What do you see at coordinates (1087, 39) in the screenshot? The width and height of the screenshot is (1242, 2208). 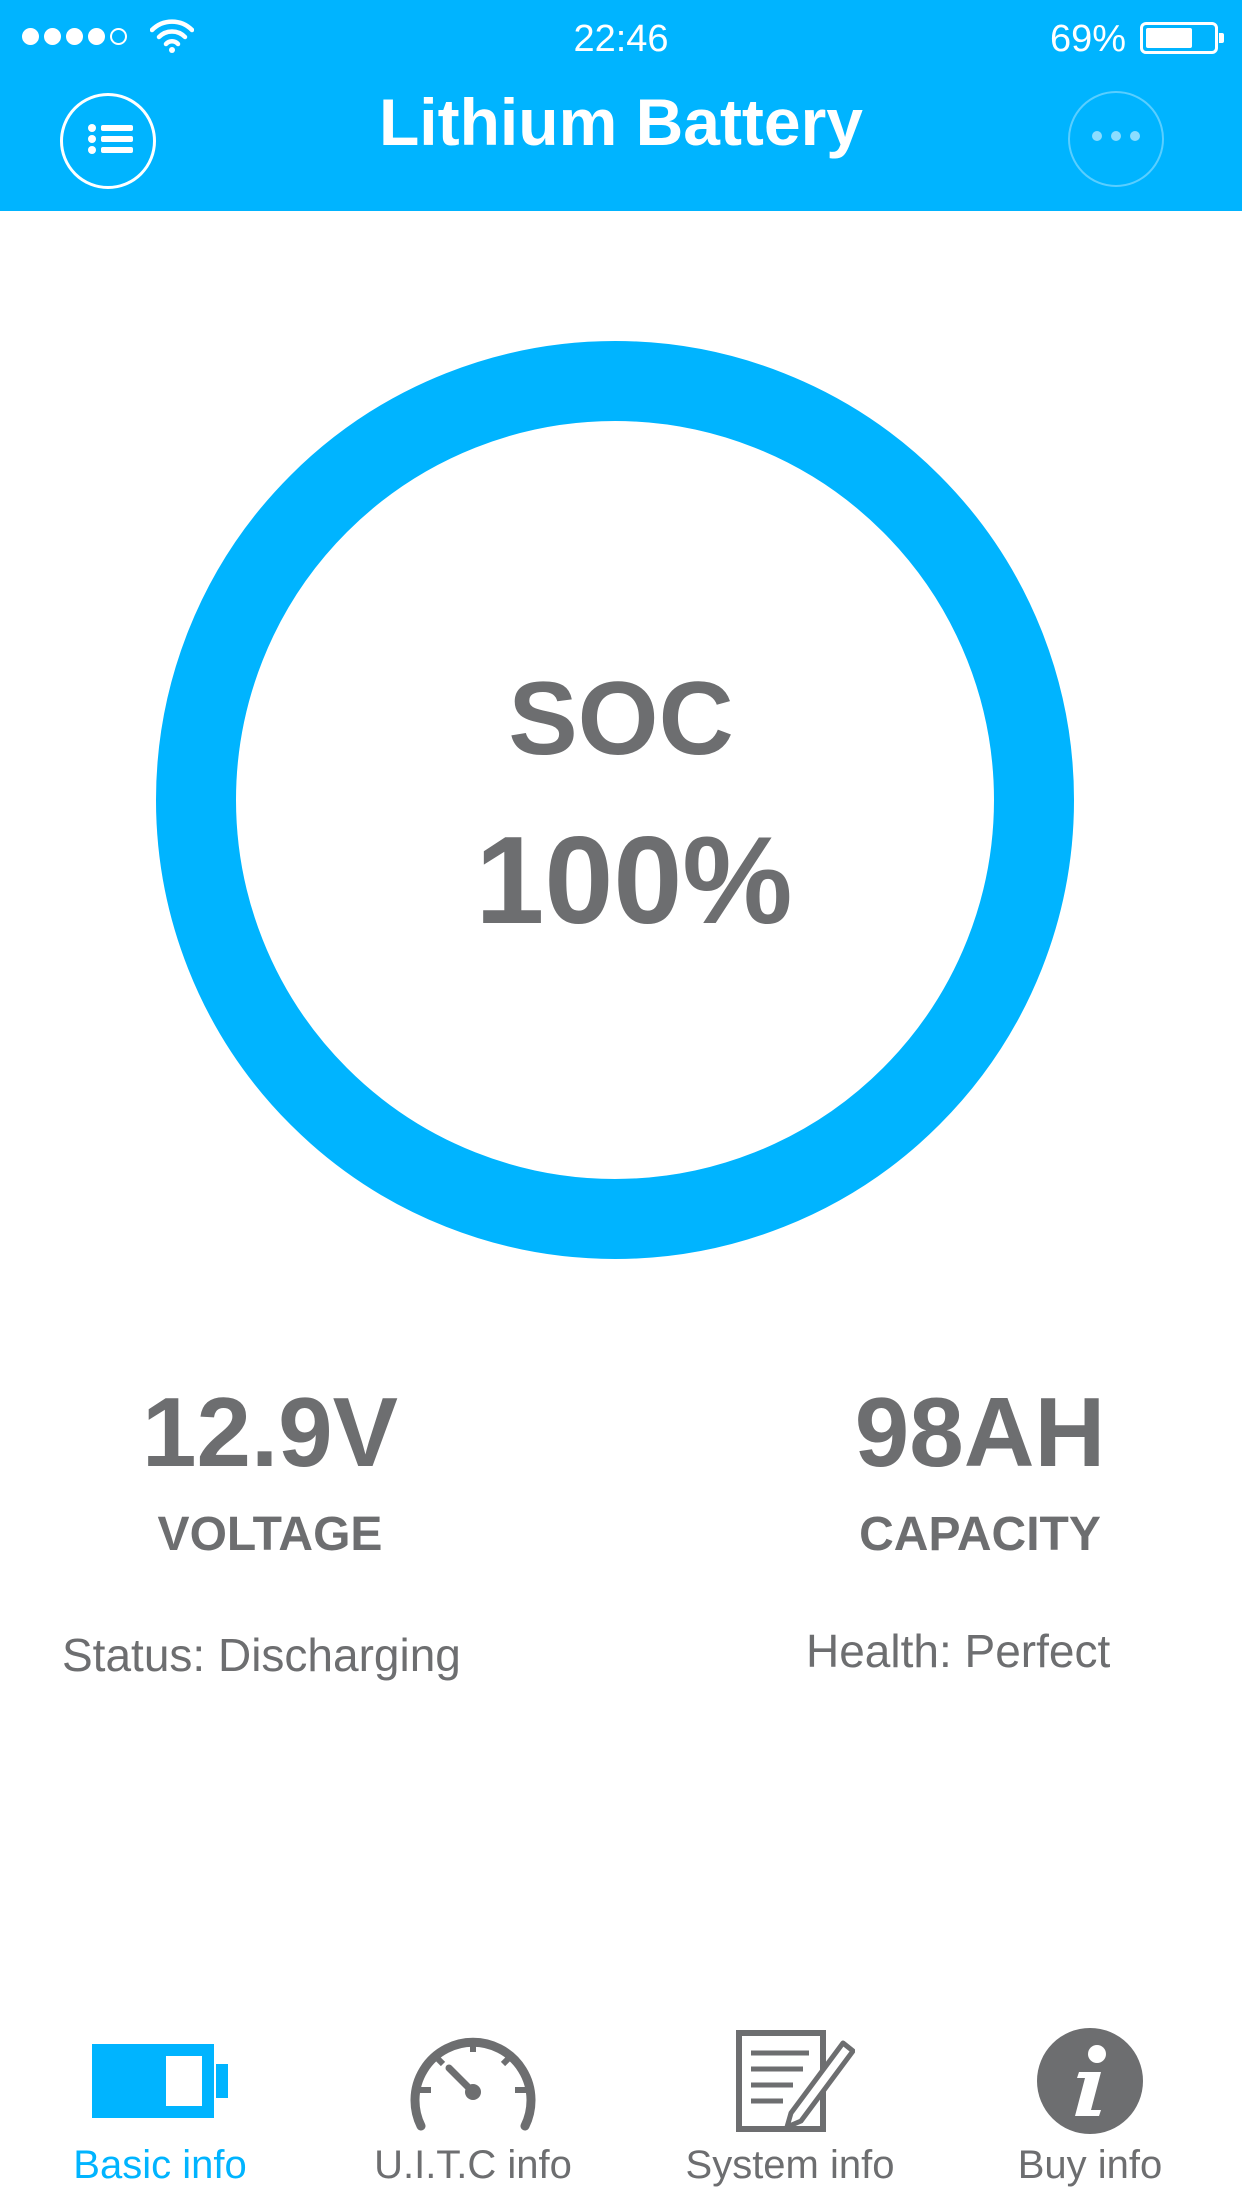 I see `status-battery-percent: 69%` at bounding box center [1087, 39].